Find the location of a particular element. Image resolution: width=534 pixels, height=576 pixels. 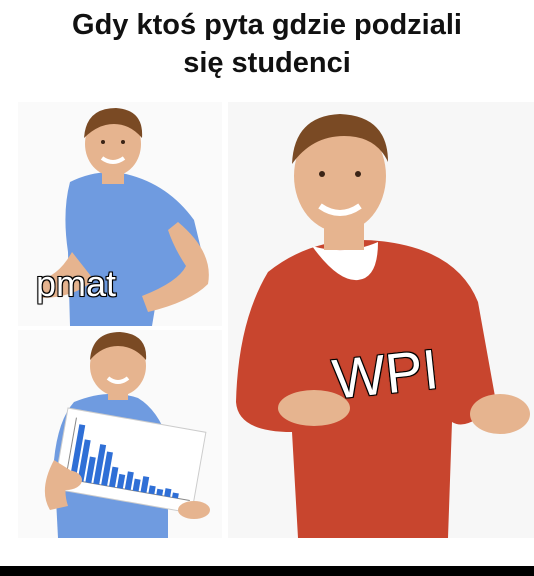

person-holding-chart-illustration is located at coordinates (127, 435).